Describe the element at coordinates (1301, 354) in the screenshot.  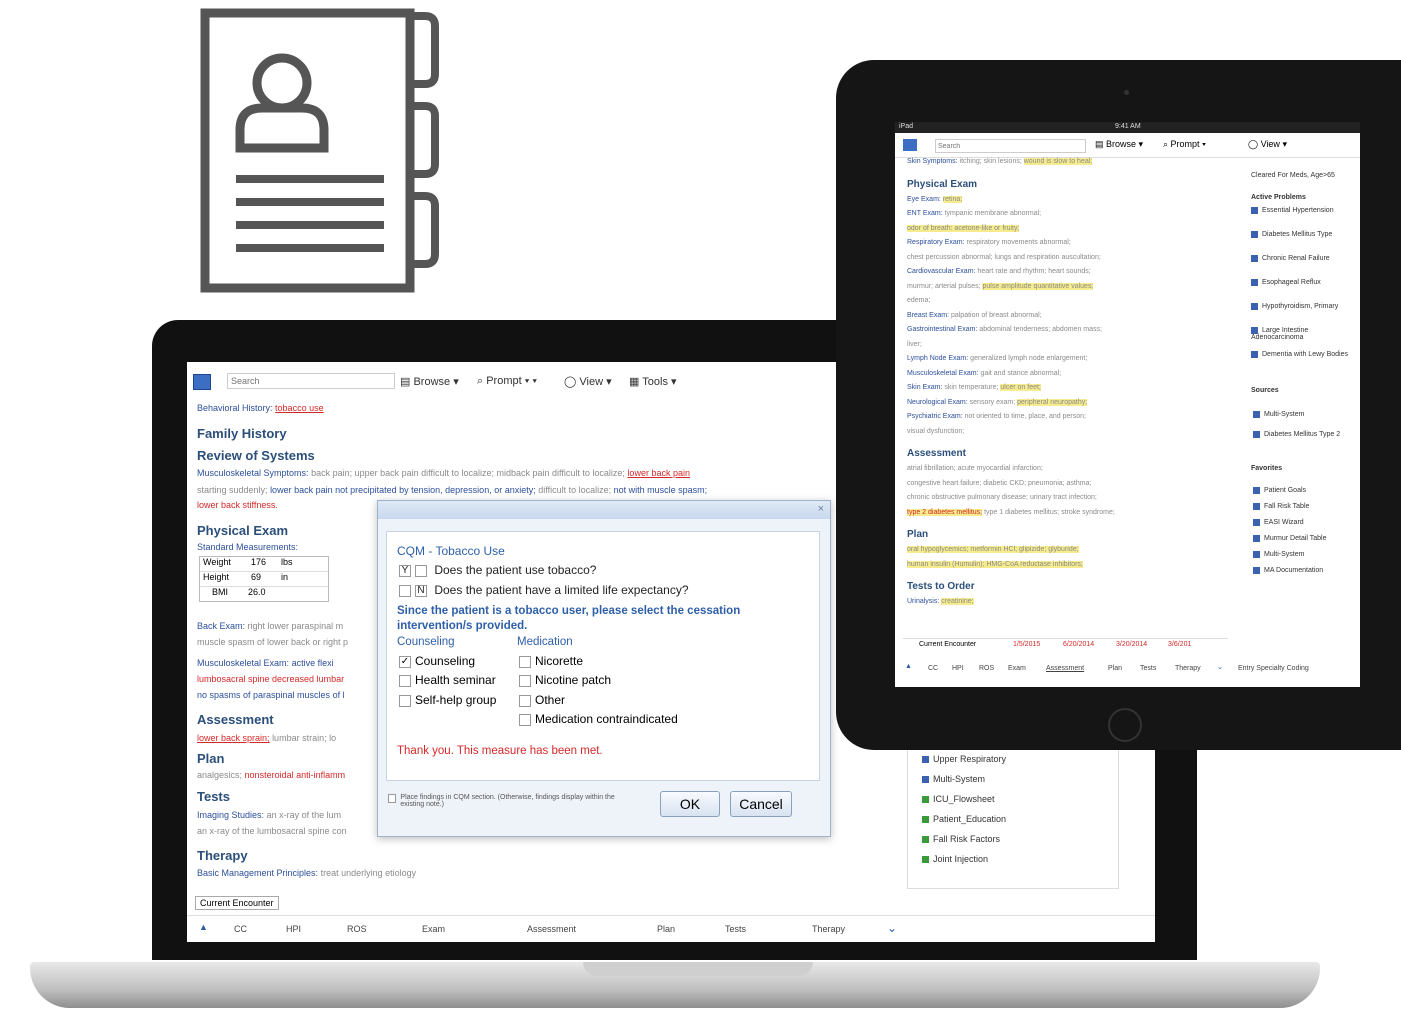
I see `problem-item: Dementia with Lewy Bodies` at that location.